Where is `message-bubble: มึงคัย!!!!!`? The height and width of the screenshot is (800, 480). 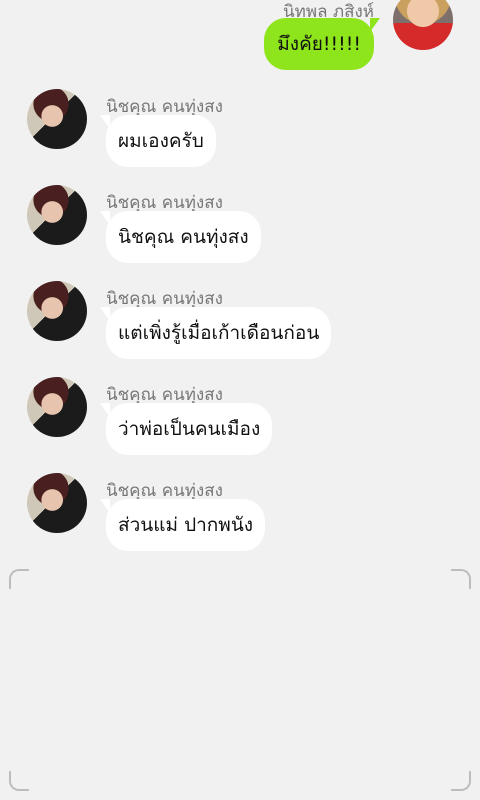 message-bubble: มึงคัย!!!!! is located at coordinates (322, 44).